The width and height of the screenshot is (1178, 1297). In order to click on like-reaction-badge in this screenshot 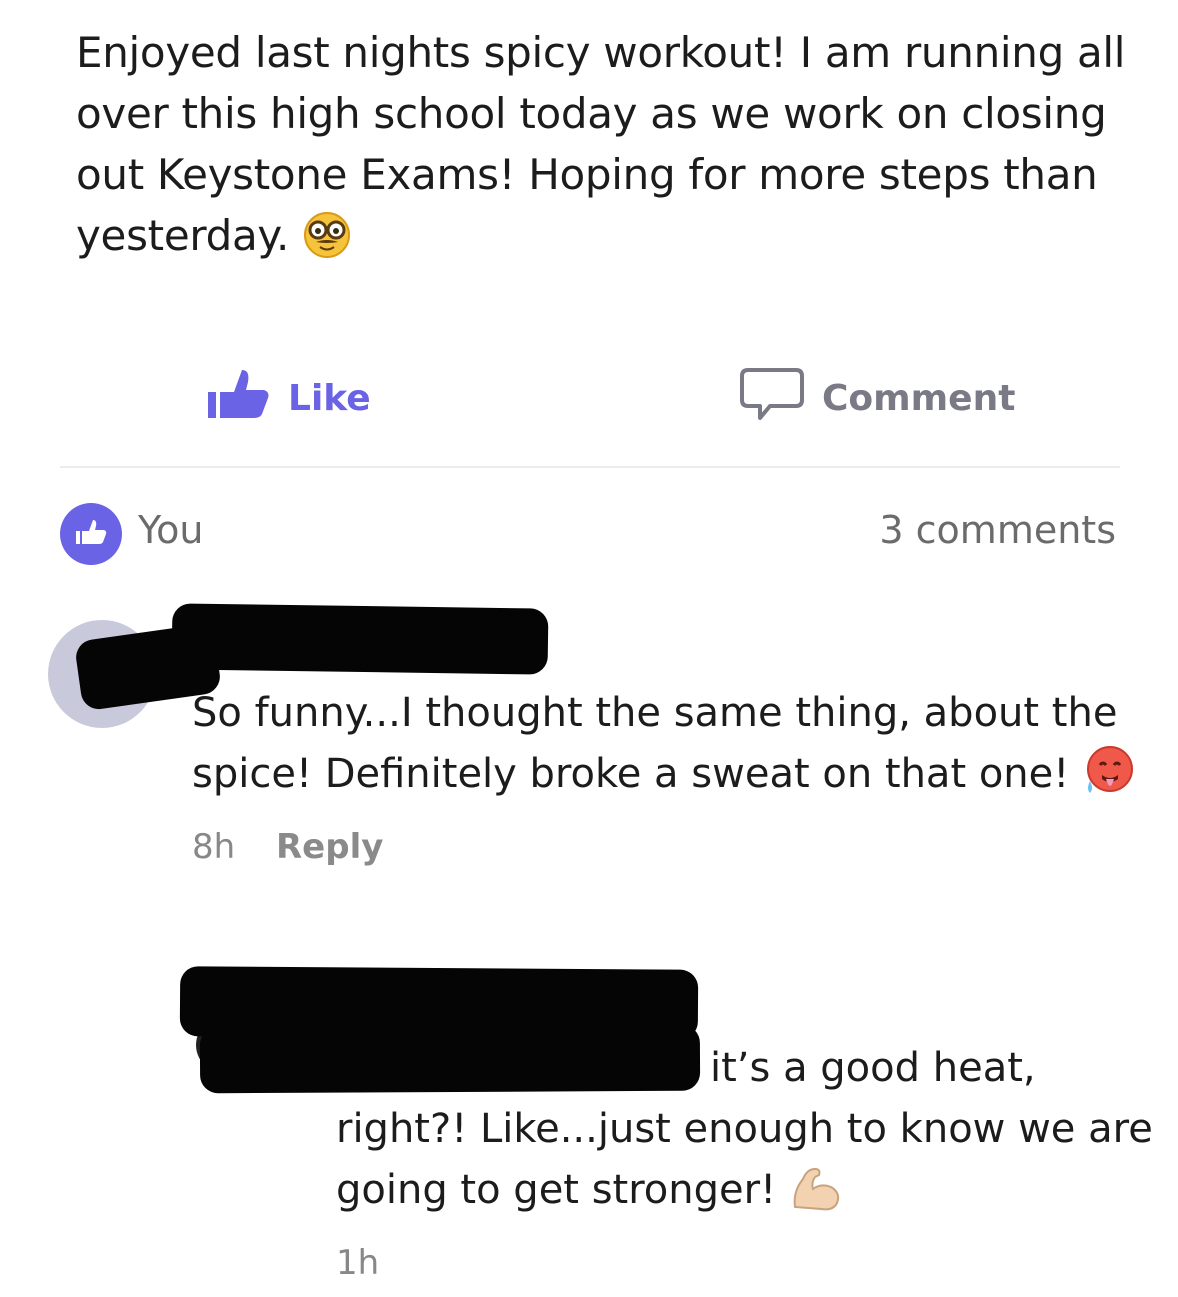, I will do `click(91, 534)`.